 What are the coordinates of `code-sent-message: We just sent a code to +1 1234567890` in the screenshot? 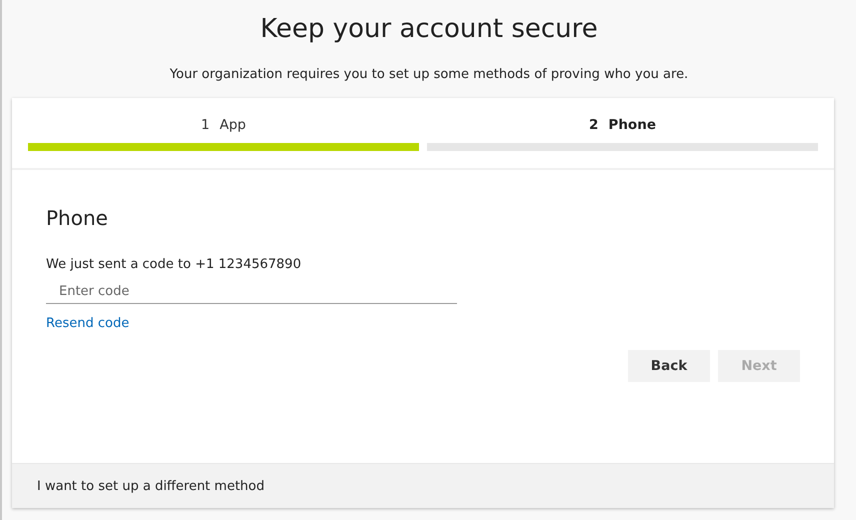 It's located at (174, 265).